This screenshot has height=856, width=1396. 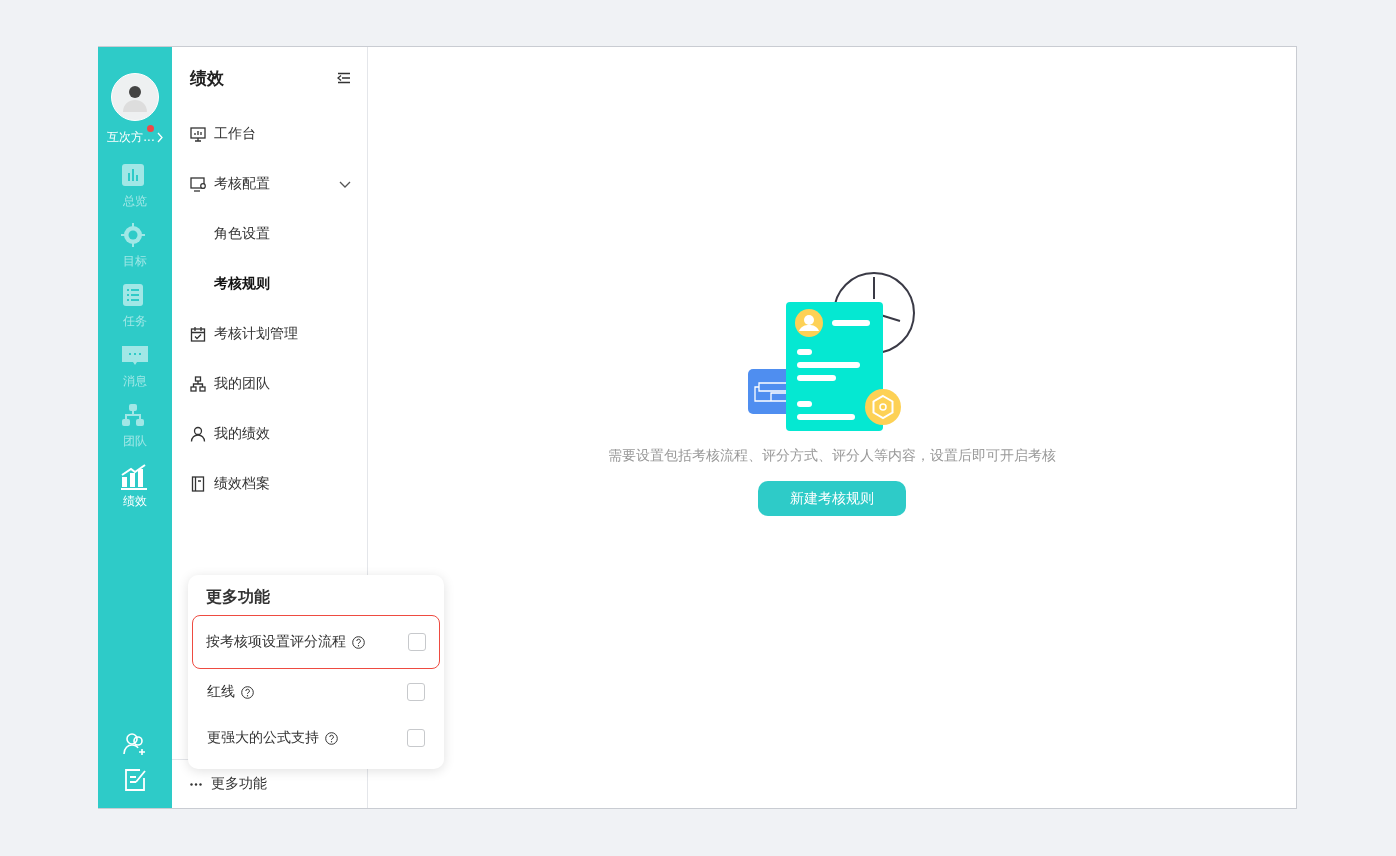 I want to click on monitor-gear-icon, so click(x=198, y=184).